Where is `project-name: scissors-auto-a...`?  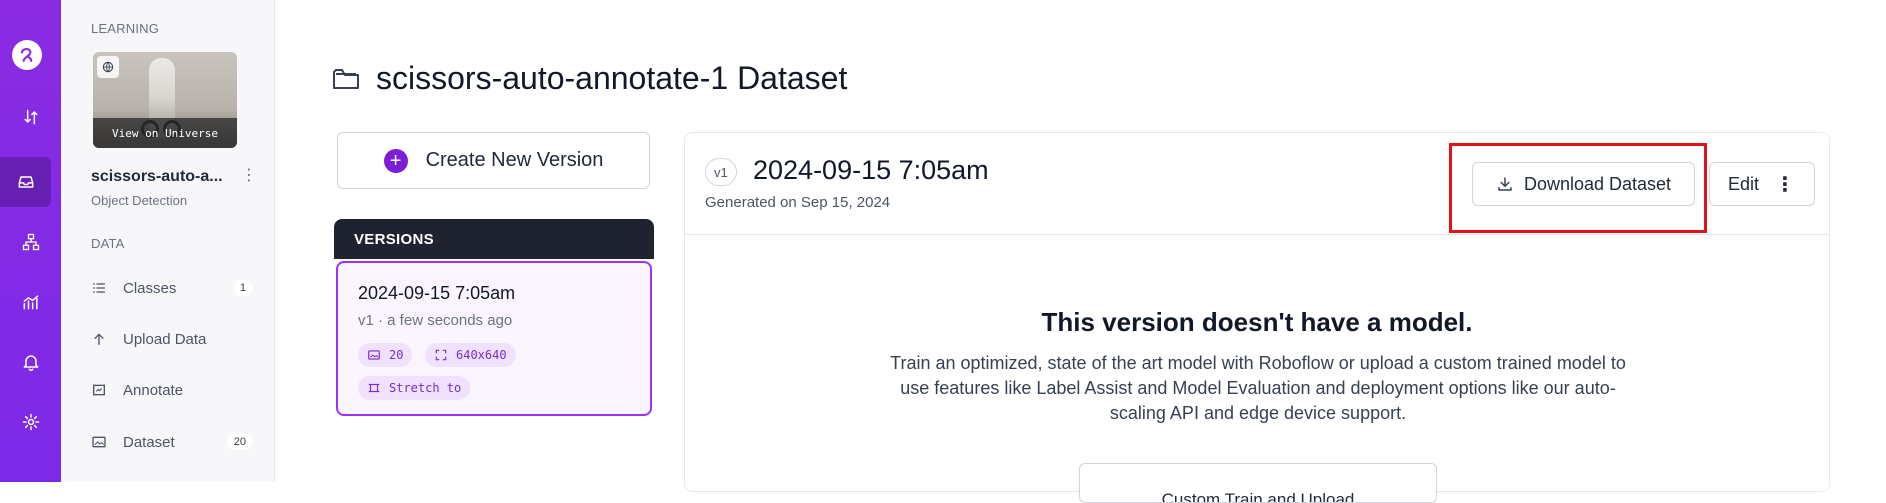
project-name: scissors-auto-a... is located at coordinates (157, 176).